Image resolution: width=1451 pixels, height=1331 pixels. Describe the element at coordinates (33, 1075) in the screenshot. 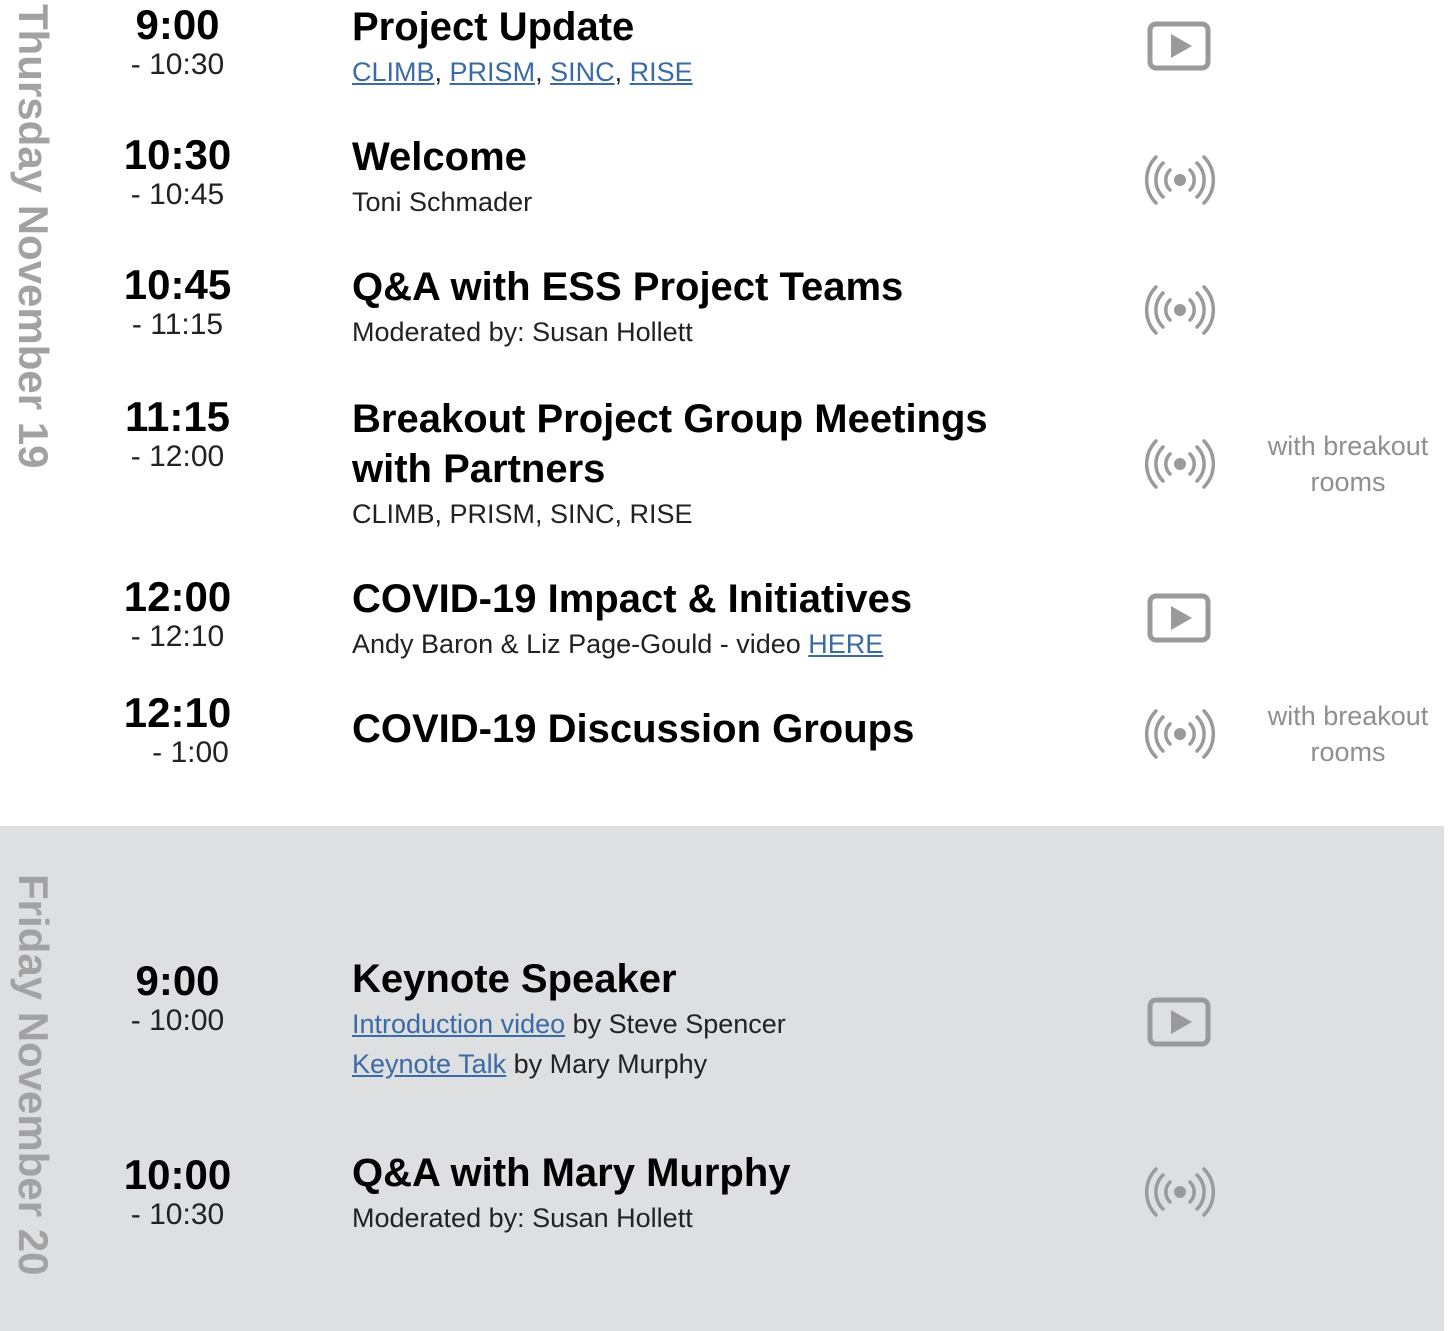

I see `day-label-friday: Friday November 20` at that location.